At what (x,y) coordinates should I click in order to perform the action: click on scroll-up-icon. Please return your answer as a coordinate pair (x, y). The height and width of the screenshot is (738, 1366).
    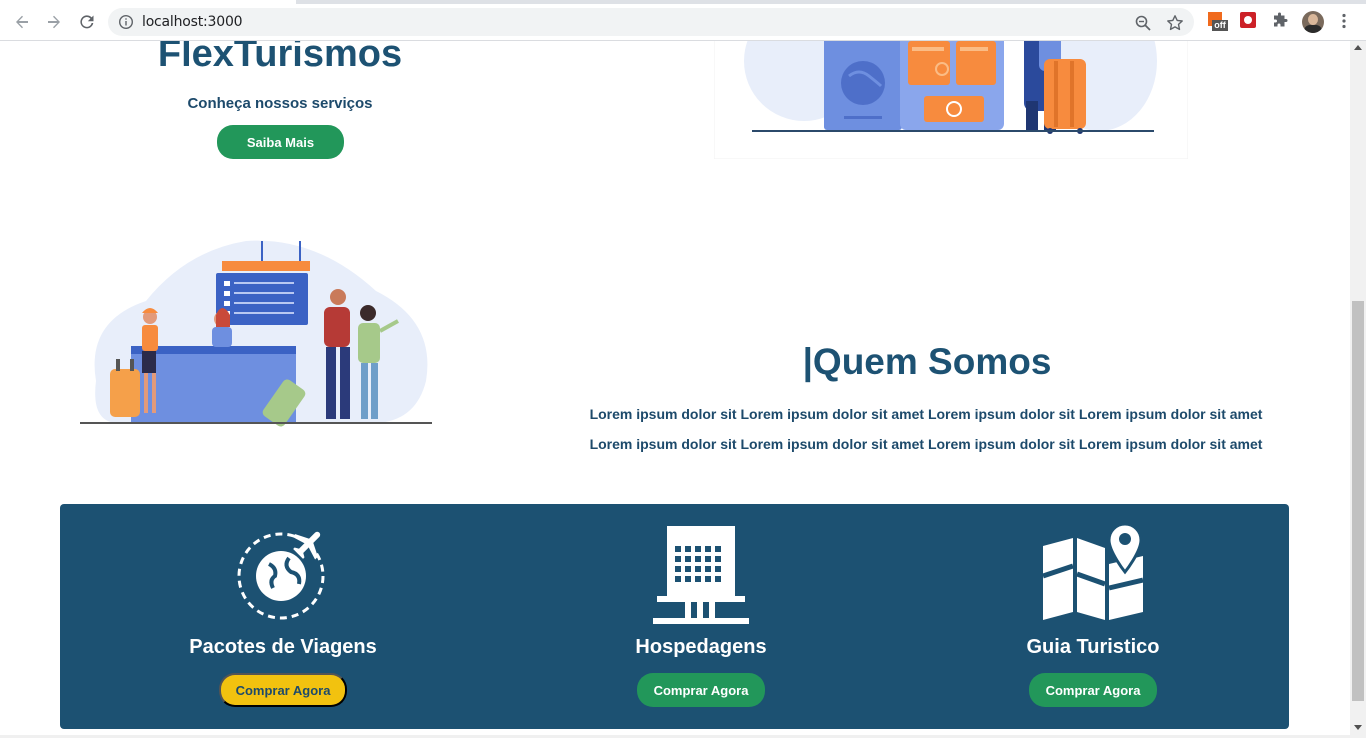
    Looking at the image, I should click on (1358, 47).